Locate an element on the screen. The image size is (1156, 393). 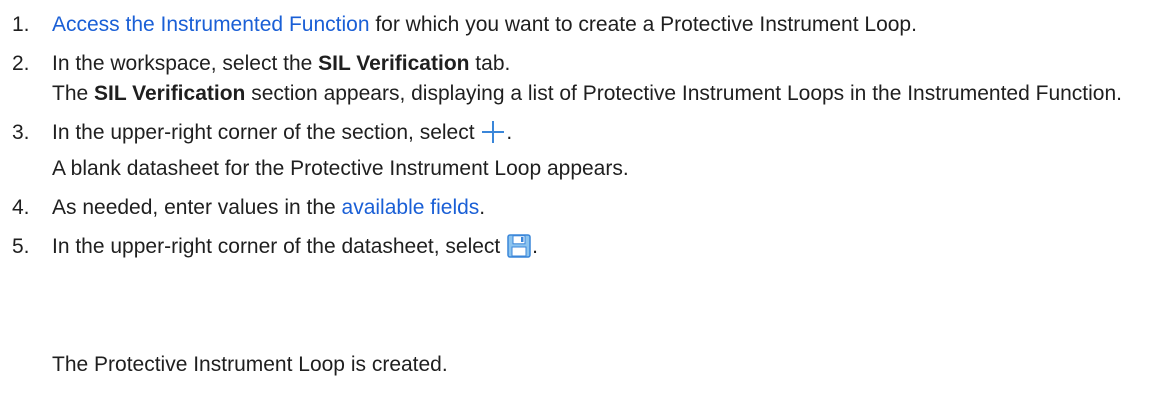
step-text: tab. is located at coordinates (490, 63).